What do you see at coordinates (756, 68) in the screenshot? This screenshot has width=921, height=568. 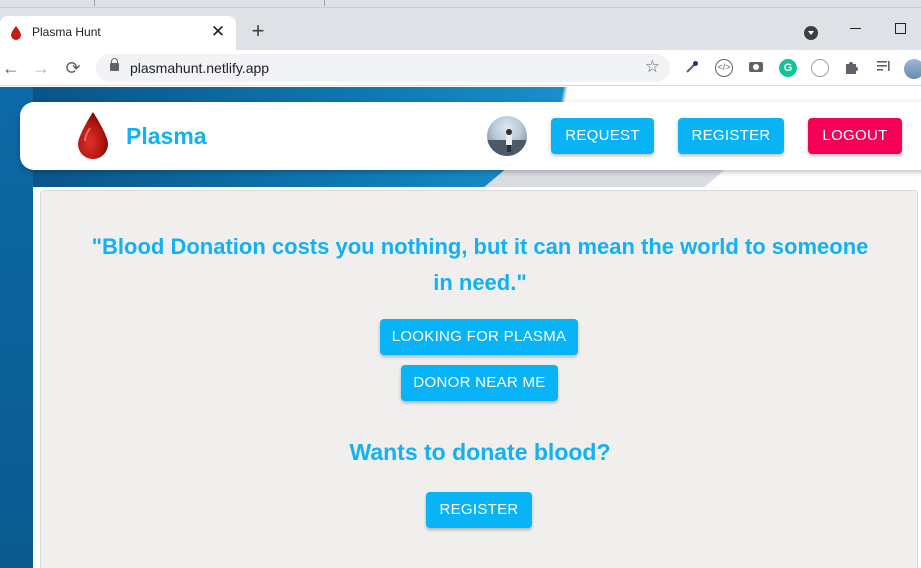 I see `camera-extension-icon` at bounding box center [756, 68].